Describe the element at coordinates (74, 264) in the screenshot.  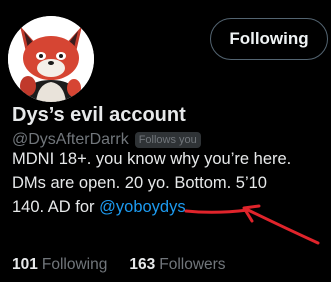
I see `following-label: Following` at that location.